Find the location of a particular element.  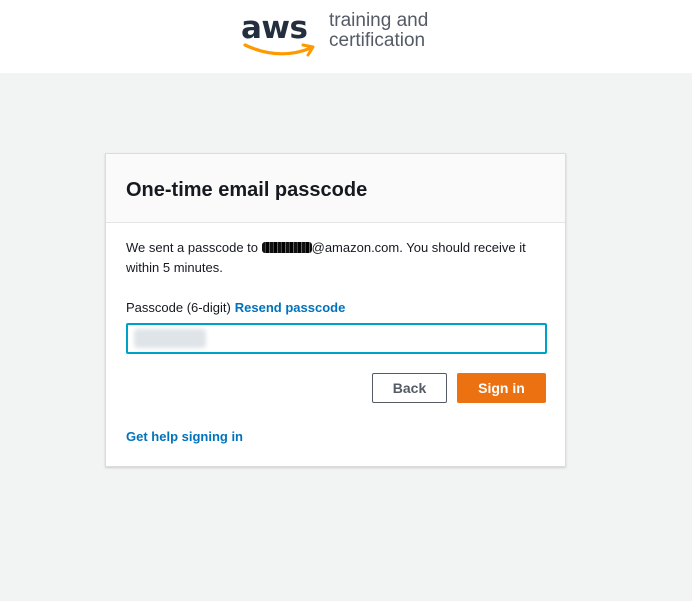

sign-in-button: Sign in is located at coordinates (501, 388).